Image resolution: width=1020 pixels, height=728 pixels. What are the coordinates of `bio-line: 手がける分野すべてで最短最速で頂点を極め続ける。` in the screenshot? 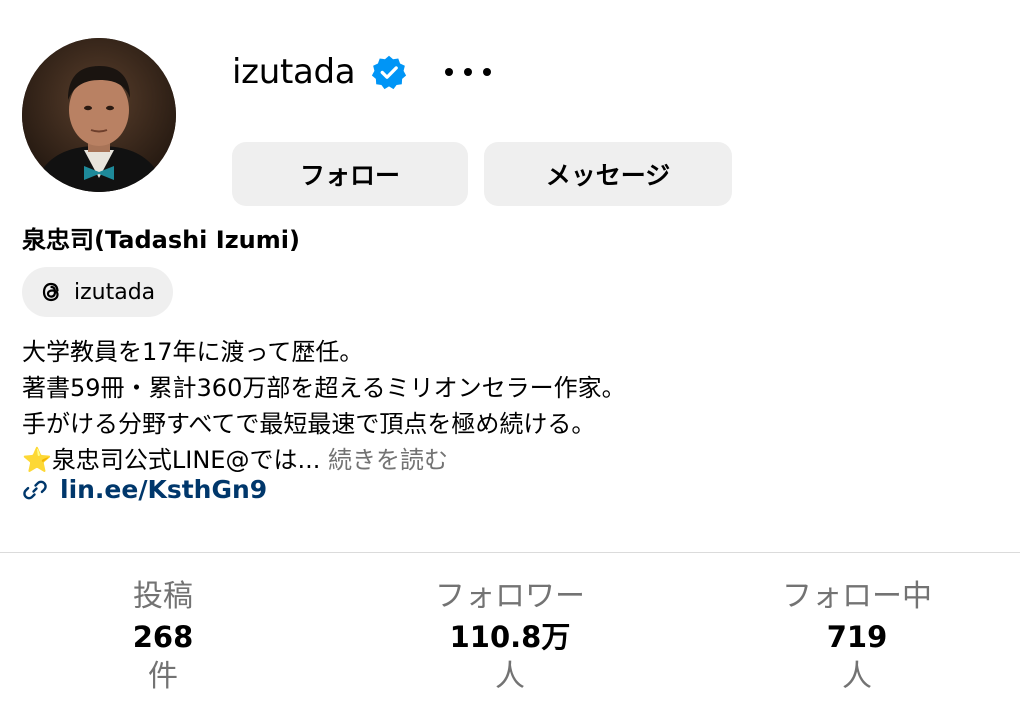 It's located at (309, 424).